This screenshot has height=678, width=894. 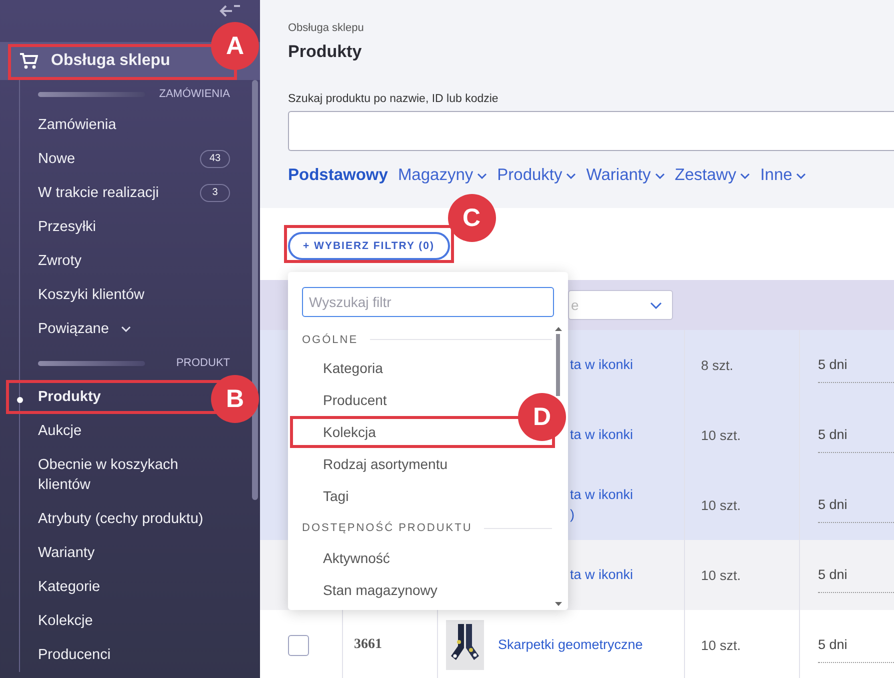 What do you see at coordinates (387, 528) in the screenshot?
I see `group-heading: DOSTĘPNOŚĆ PRODUKTU` at bounding box center [387, 528].